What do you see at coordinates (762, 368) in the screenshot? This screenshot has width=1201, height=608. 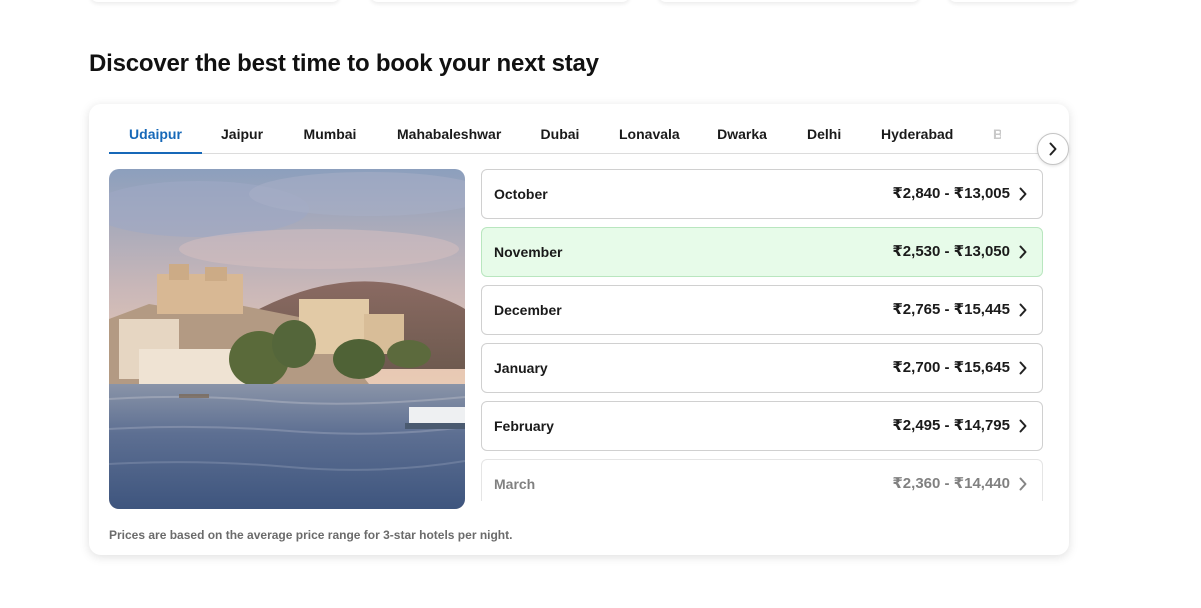 I see `month-row-january: January ₹2,700 - ₹15,645` at bounding box center [762, 368].